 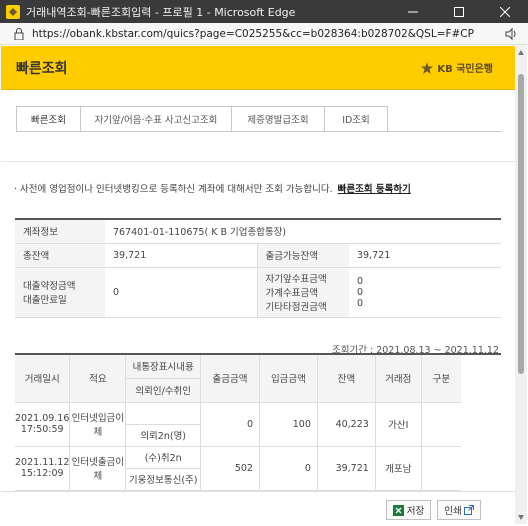 What do you see at coordinates (230, 424) in the screenshot?
I see `row-withdraw: 0` at bounding box center [230, 424].